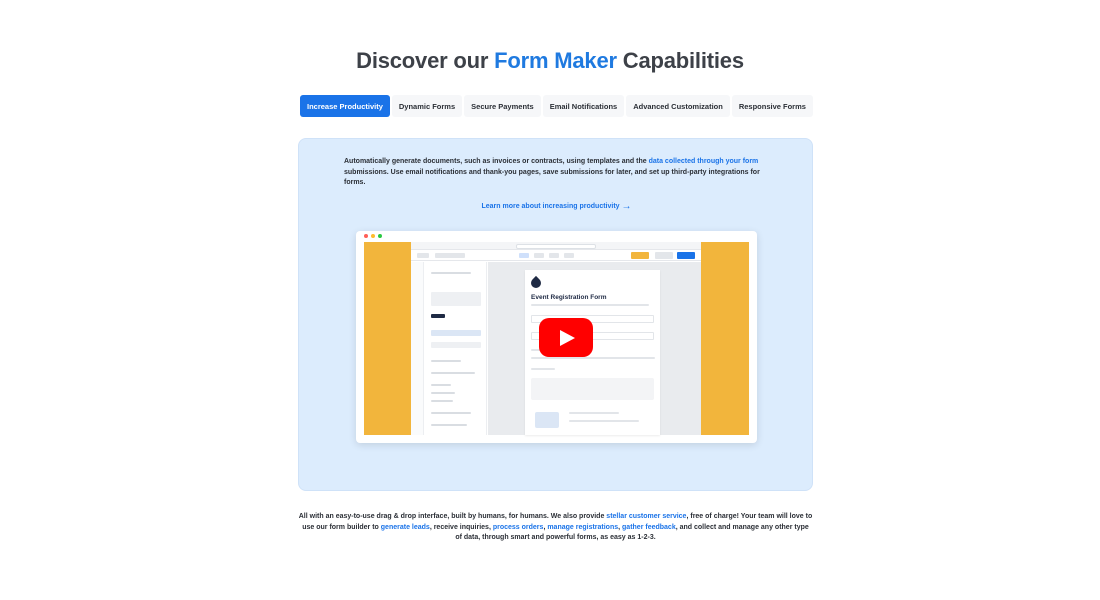 The width and height of the screenshot is (1100, 600). Describe the element at coordinates (555, 60) in the screenshot. I see `title-accent: Form Maker` at that location.